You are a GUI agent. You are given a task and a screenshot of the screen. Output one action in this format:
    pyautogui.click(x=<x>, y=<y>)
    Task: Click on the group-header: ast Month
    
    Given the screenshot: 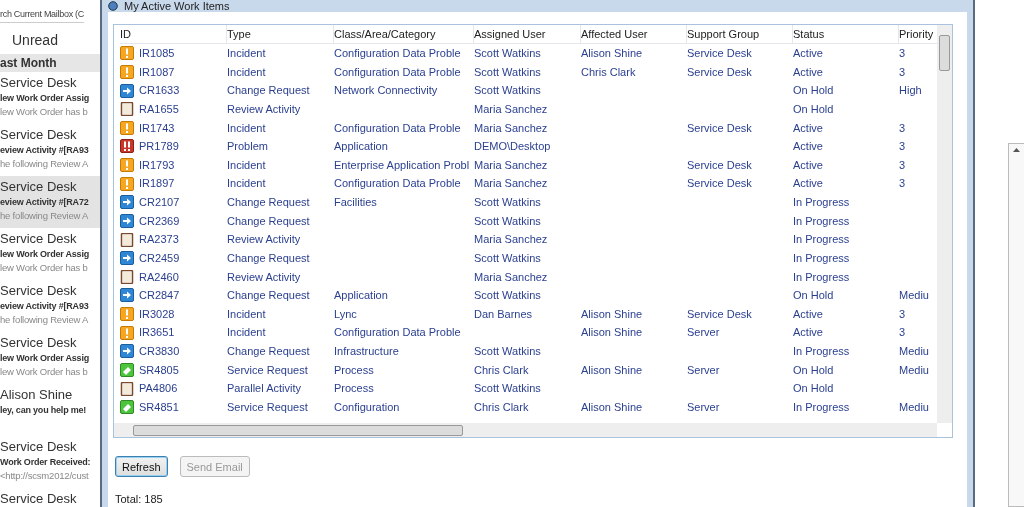 What is the action you would take?
    pyautogui.click(x=50, y=63)
    